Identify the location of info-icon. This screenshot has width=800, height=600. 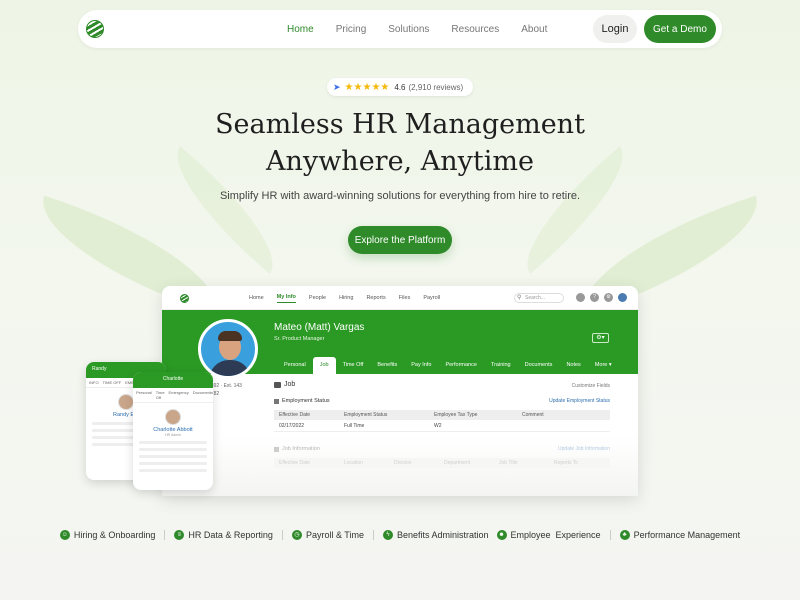
(276, 449).